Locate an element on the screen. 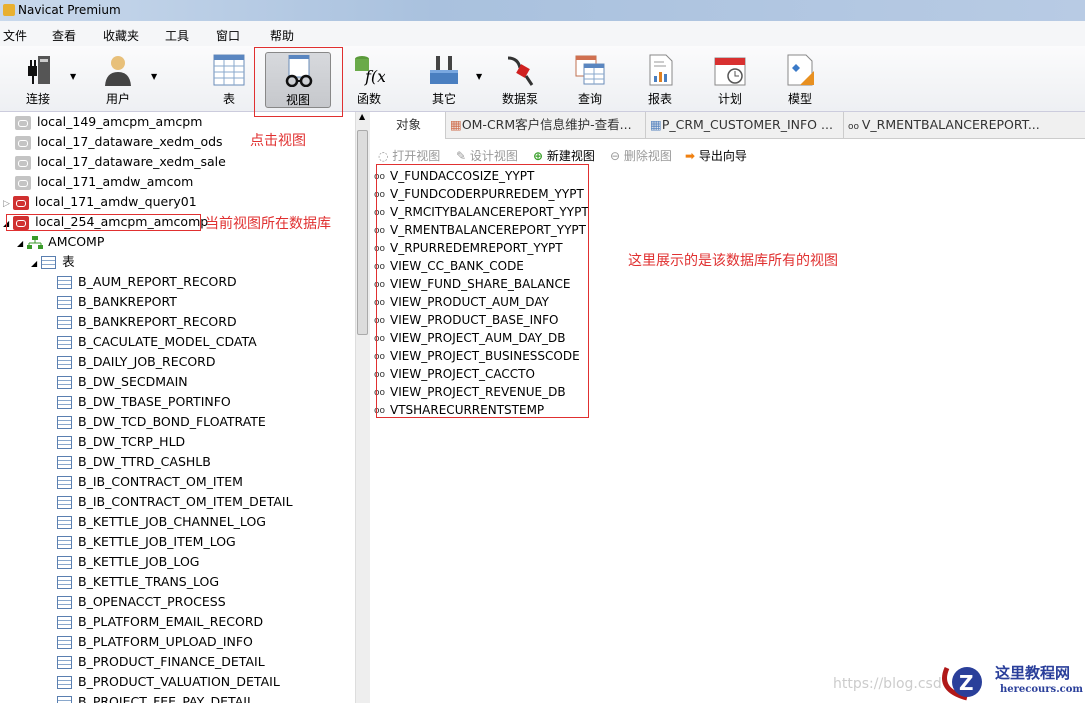 This screenshot has height=703, width=1085. tree-connection: local_171_amdw_amcom is located at coordinates (104, 182).